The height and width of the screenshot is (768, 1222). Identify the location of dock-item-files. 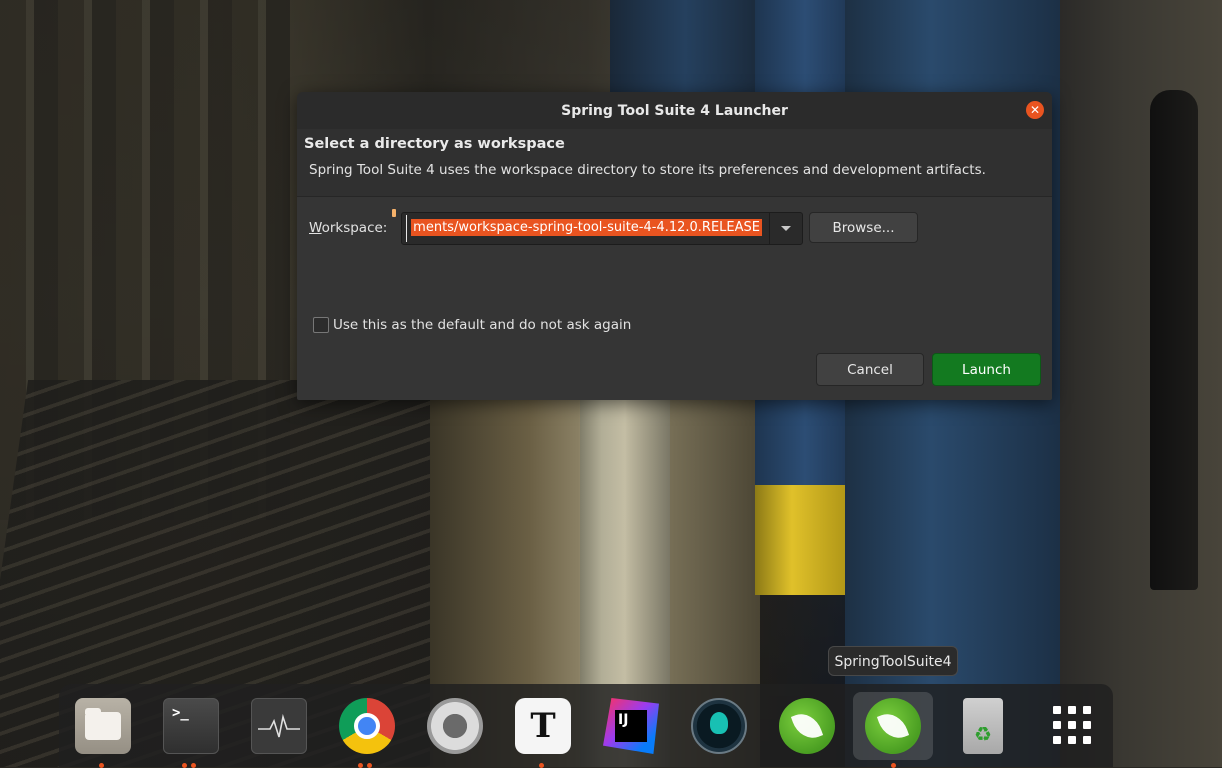
(101, 730).